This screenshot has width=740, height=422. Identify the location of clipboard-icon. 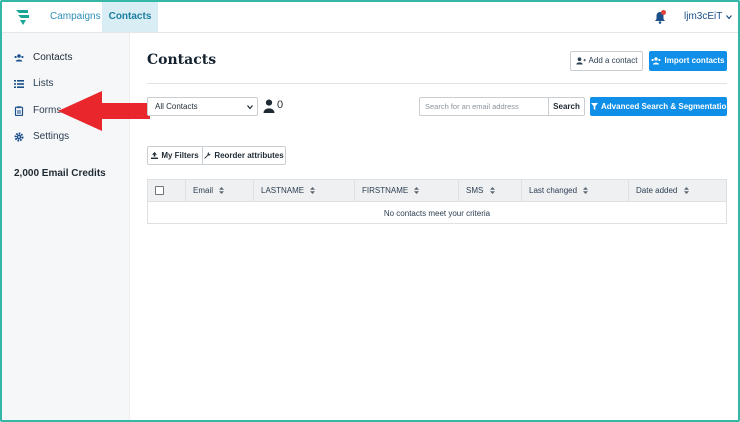
(19, 111).